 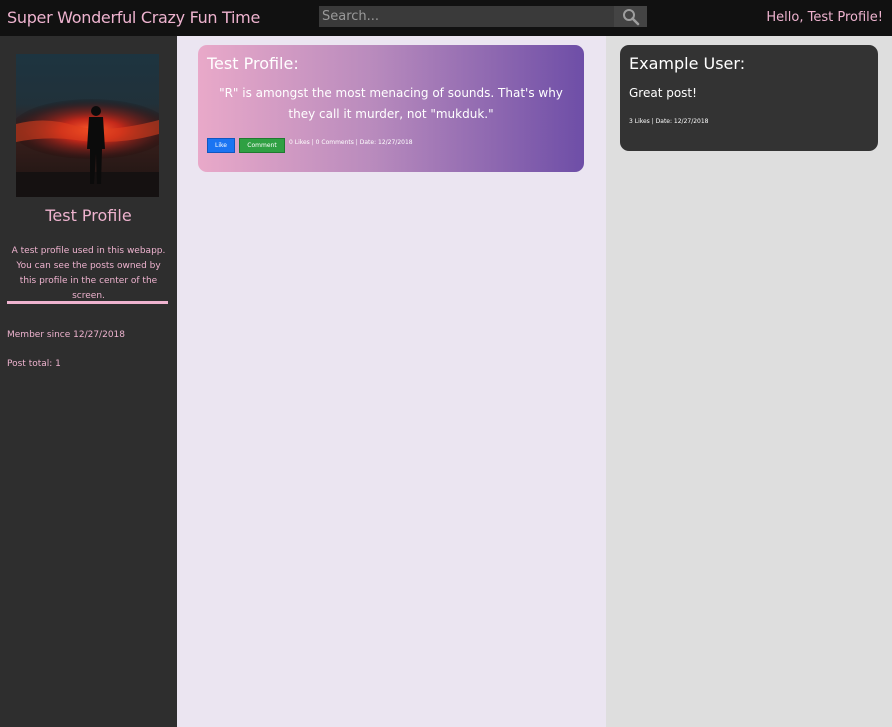 I want to click on like-button: Like, so click(x=221, y=145).